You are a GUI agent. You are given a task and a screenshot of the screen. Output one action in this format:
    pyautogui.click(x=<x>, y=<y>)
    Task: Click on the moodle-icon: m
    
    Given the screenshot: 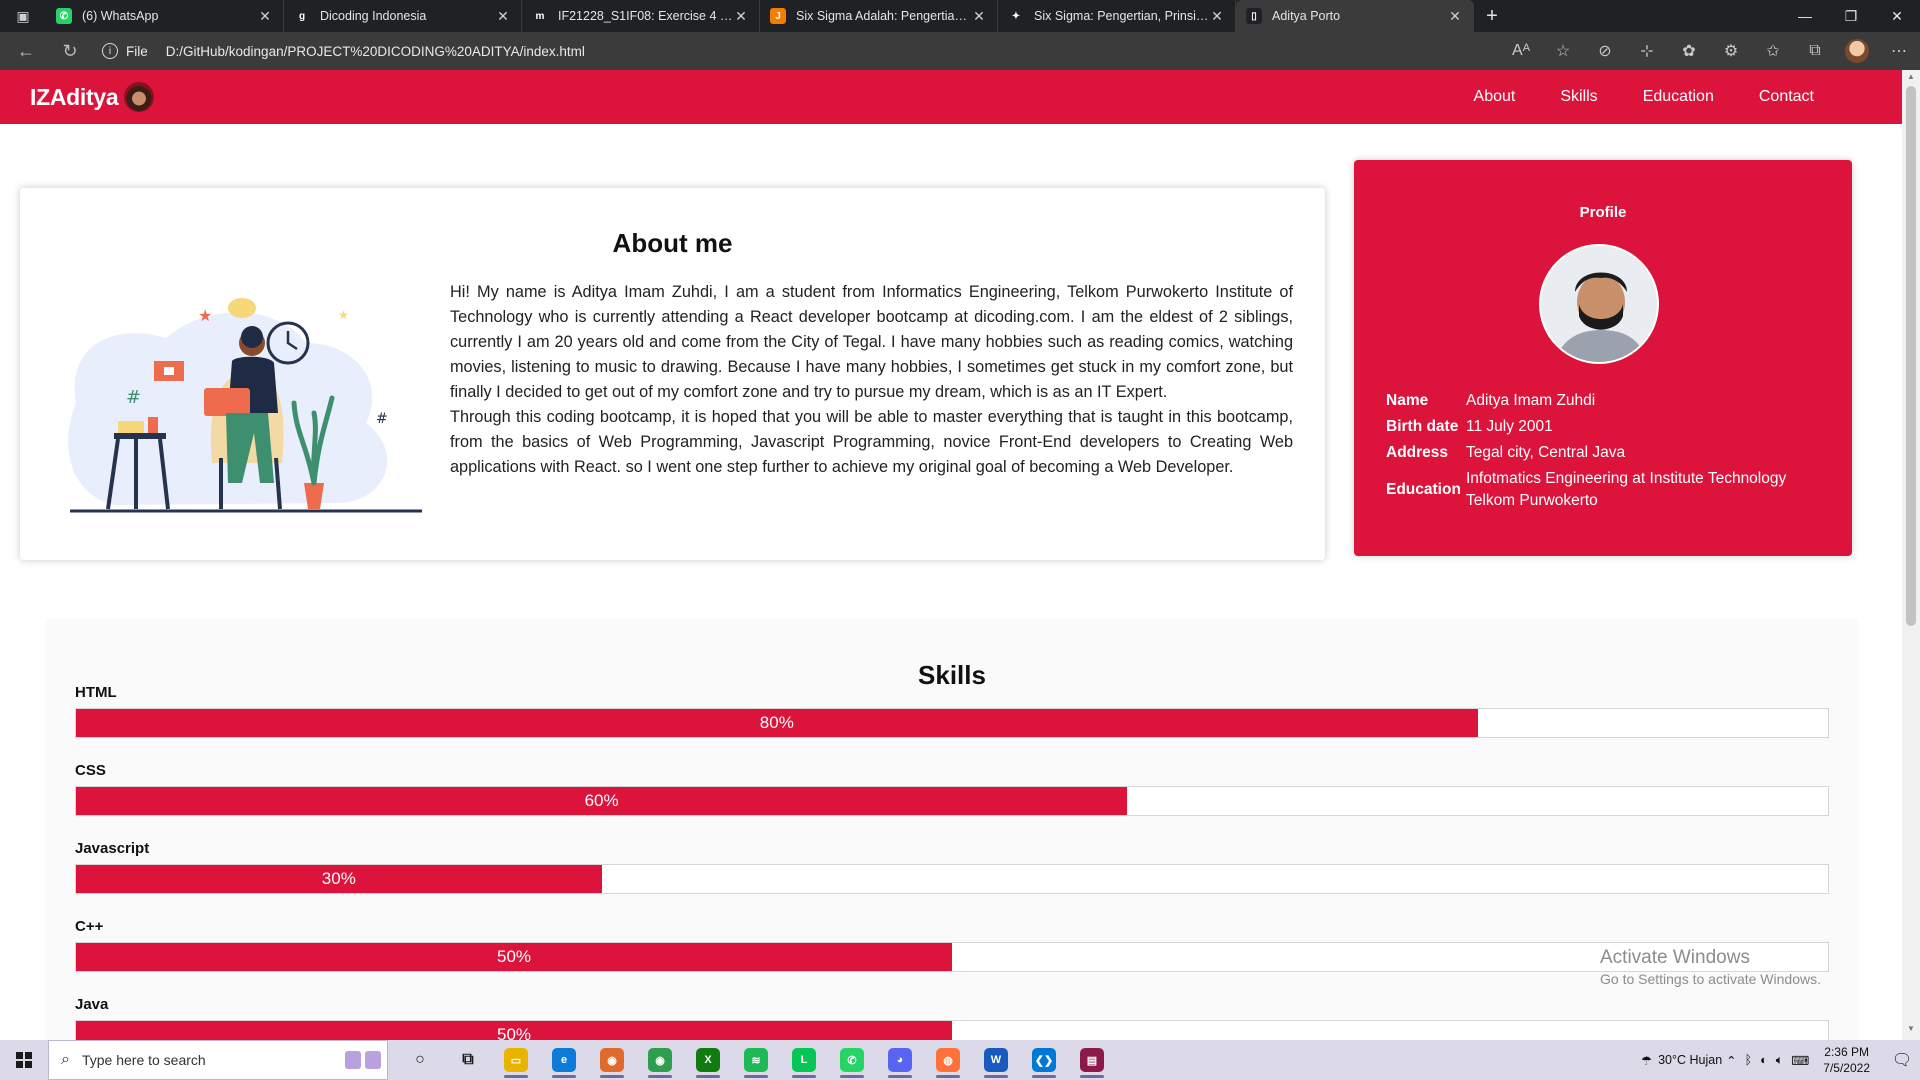 What is the action you would take?
    pyautogui.click(x=540, y=16)
    